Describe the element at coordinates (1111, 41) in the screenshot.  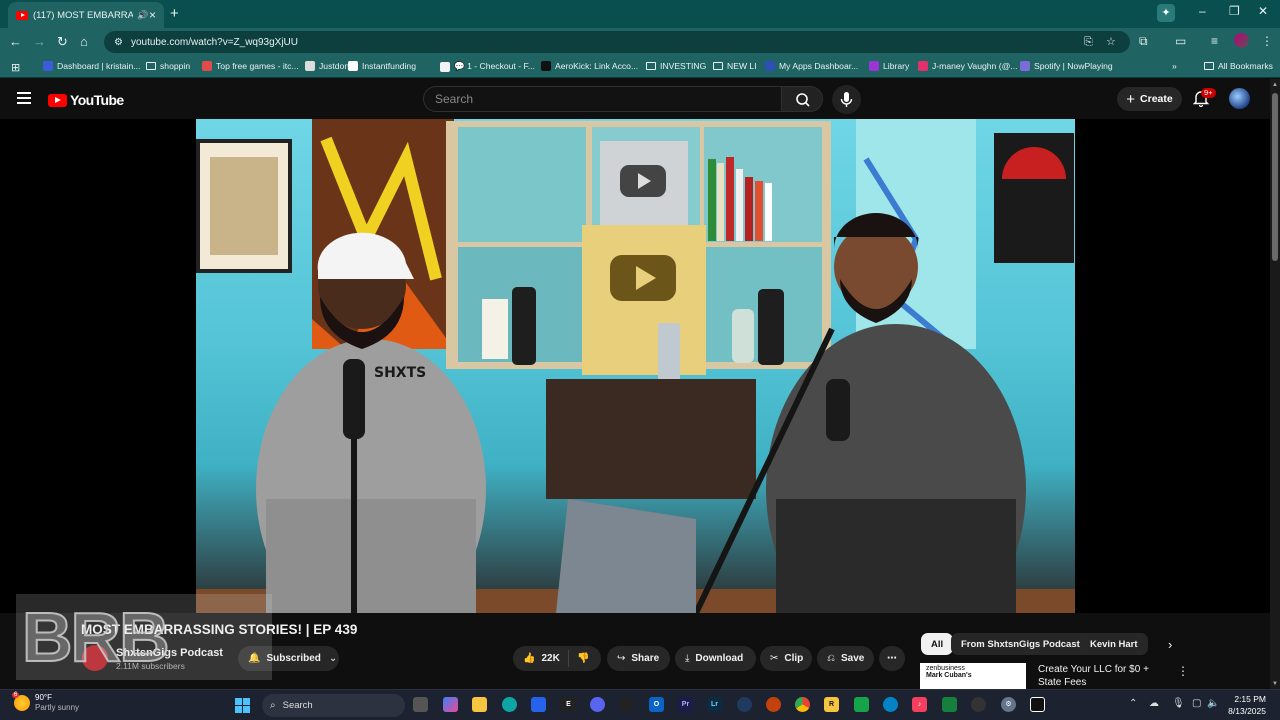
I see `bookmark-star-icon: ☆` at that location.